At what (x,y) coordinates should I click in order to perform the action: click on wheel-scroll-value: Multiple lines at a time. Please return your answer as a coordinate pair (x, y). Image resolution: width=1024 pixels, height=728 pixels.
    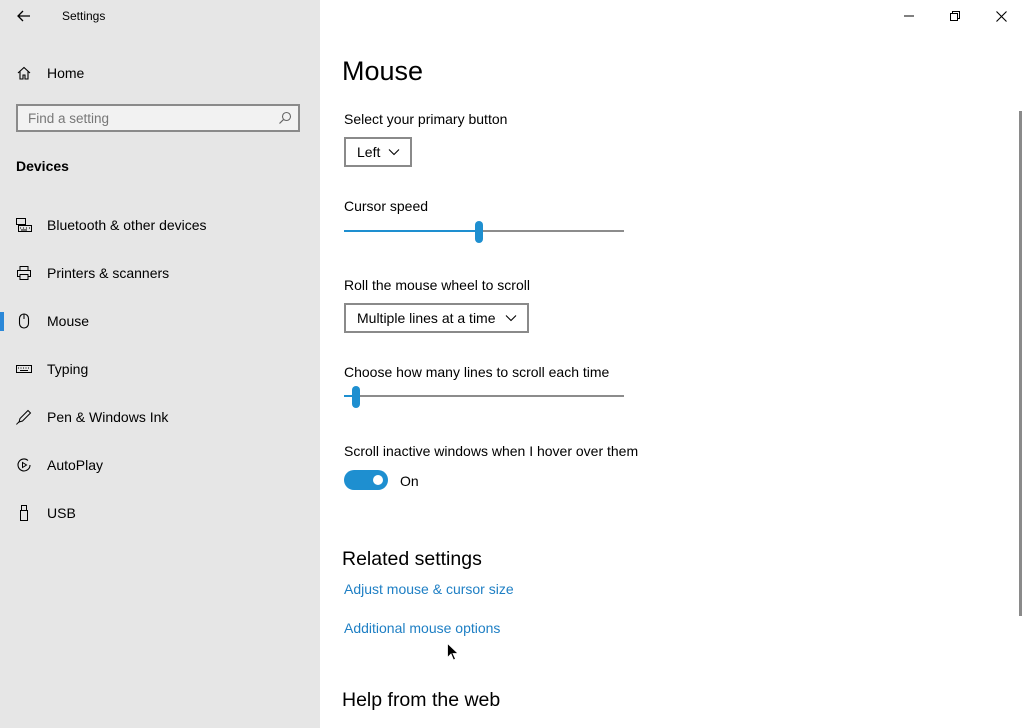
    Looking at the image, I should click on (426, 318).